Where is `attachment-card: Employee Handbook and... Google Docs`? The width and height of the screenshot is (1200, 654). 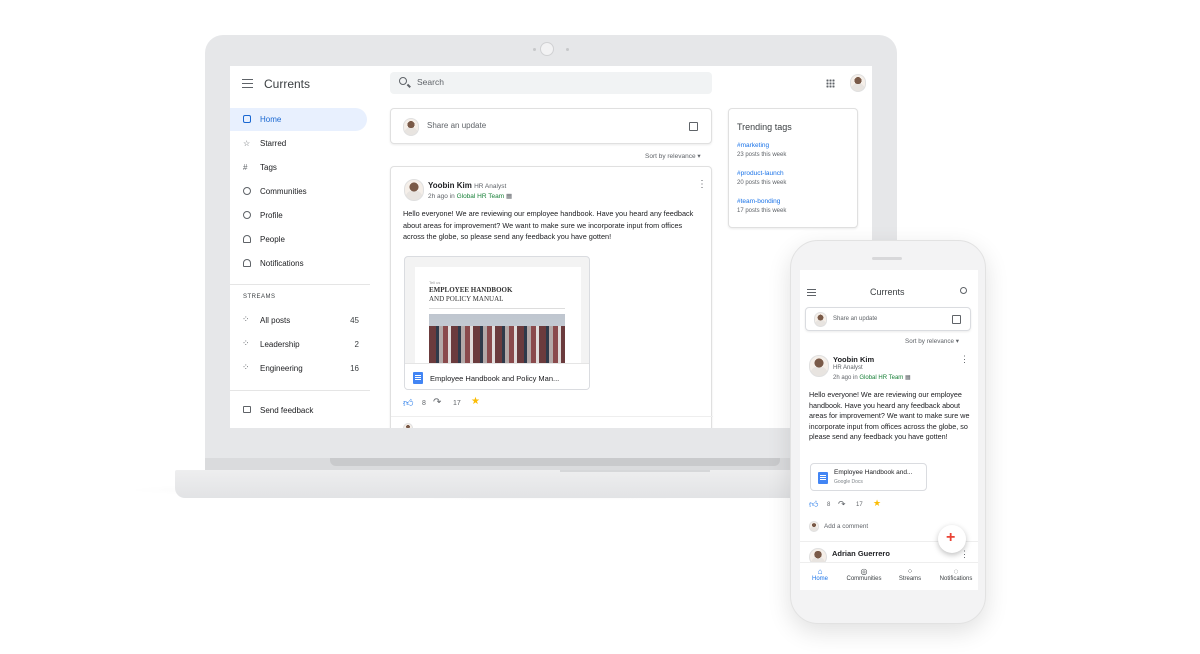 attachment-card: Employee Handbook and... Google Docs is located at coordinates (868, 477).